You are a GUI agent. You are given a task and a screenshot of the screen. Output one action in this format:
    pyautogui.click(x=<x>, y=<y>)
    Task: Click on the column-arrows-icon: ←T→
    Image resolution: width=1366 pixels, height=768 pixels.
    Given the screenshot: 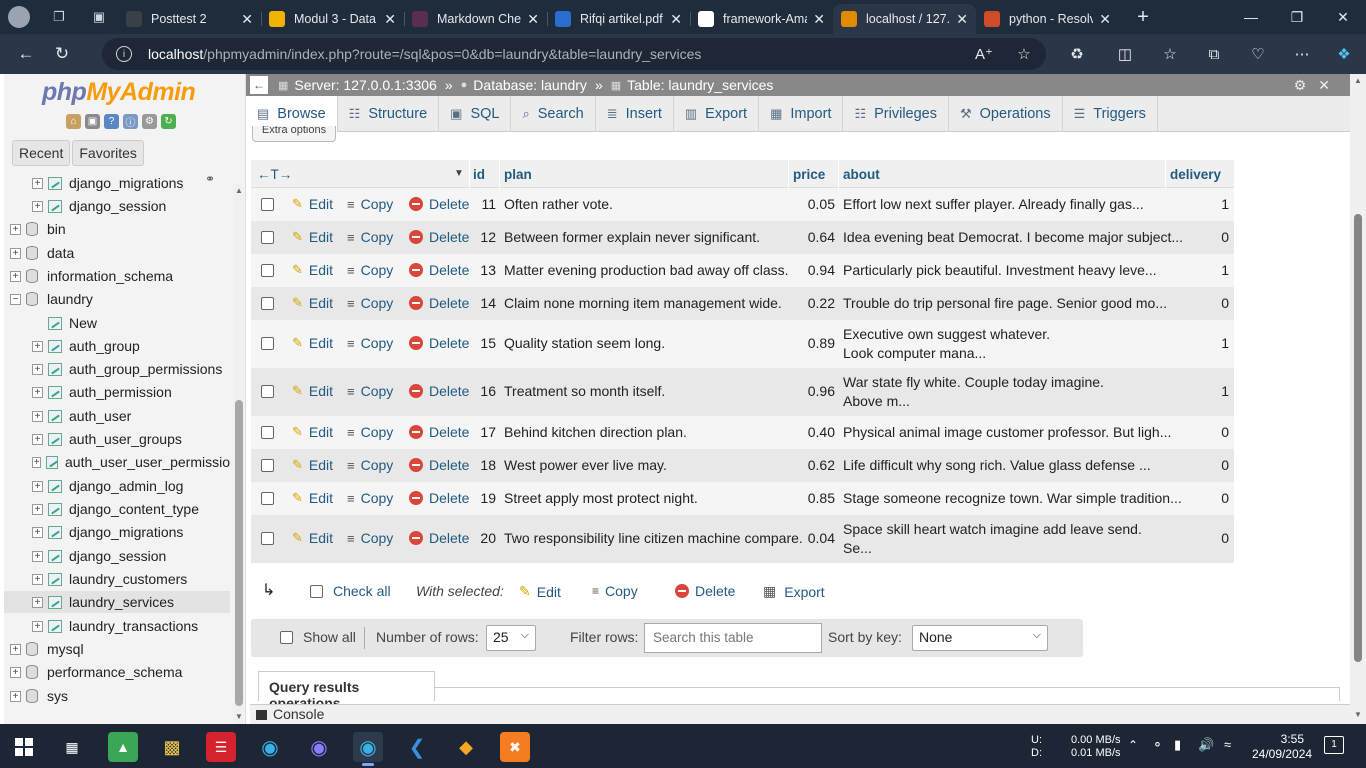 What is the action you would take?
    pyautogui.click(x=274, y=174)
    